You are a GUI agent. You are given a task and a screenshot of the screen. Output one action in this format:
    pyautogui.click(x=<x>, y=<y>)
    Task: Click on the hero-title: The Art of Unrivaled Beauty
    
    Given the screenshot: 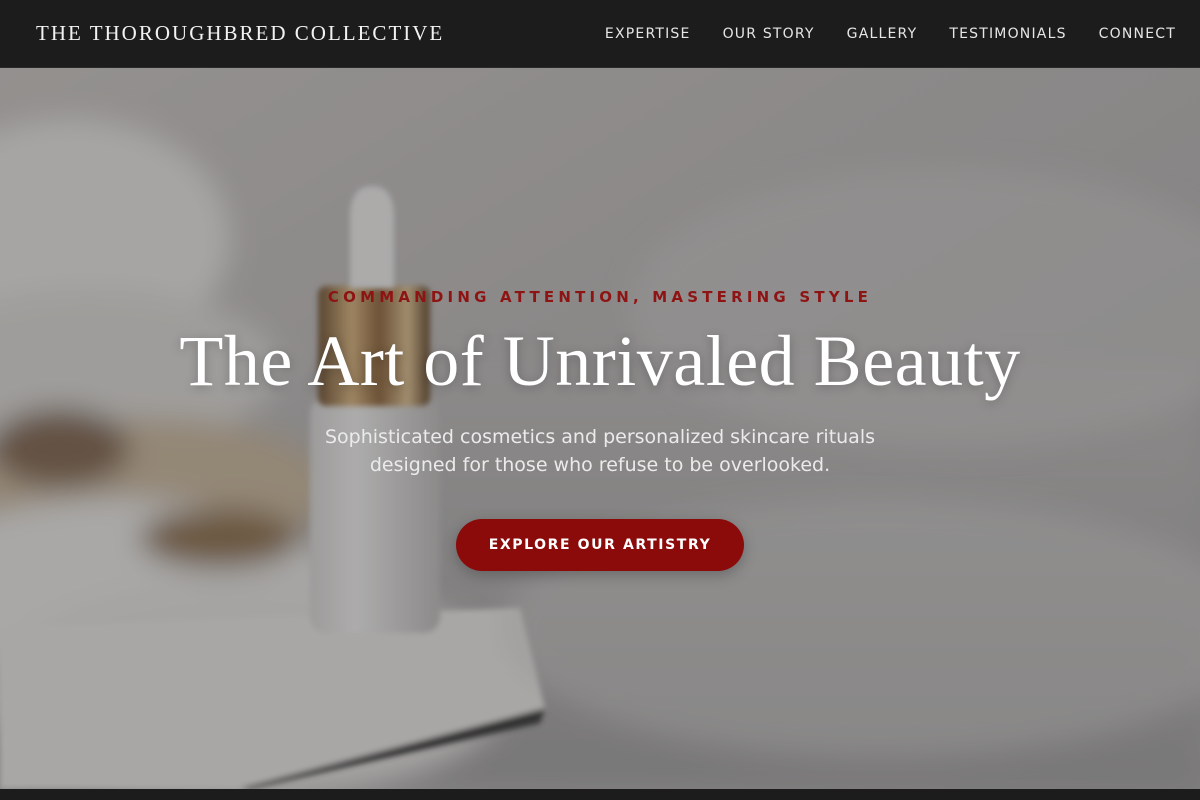 What is the action you would take?
    pyautogui.click(x=600, y=361)
    